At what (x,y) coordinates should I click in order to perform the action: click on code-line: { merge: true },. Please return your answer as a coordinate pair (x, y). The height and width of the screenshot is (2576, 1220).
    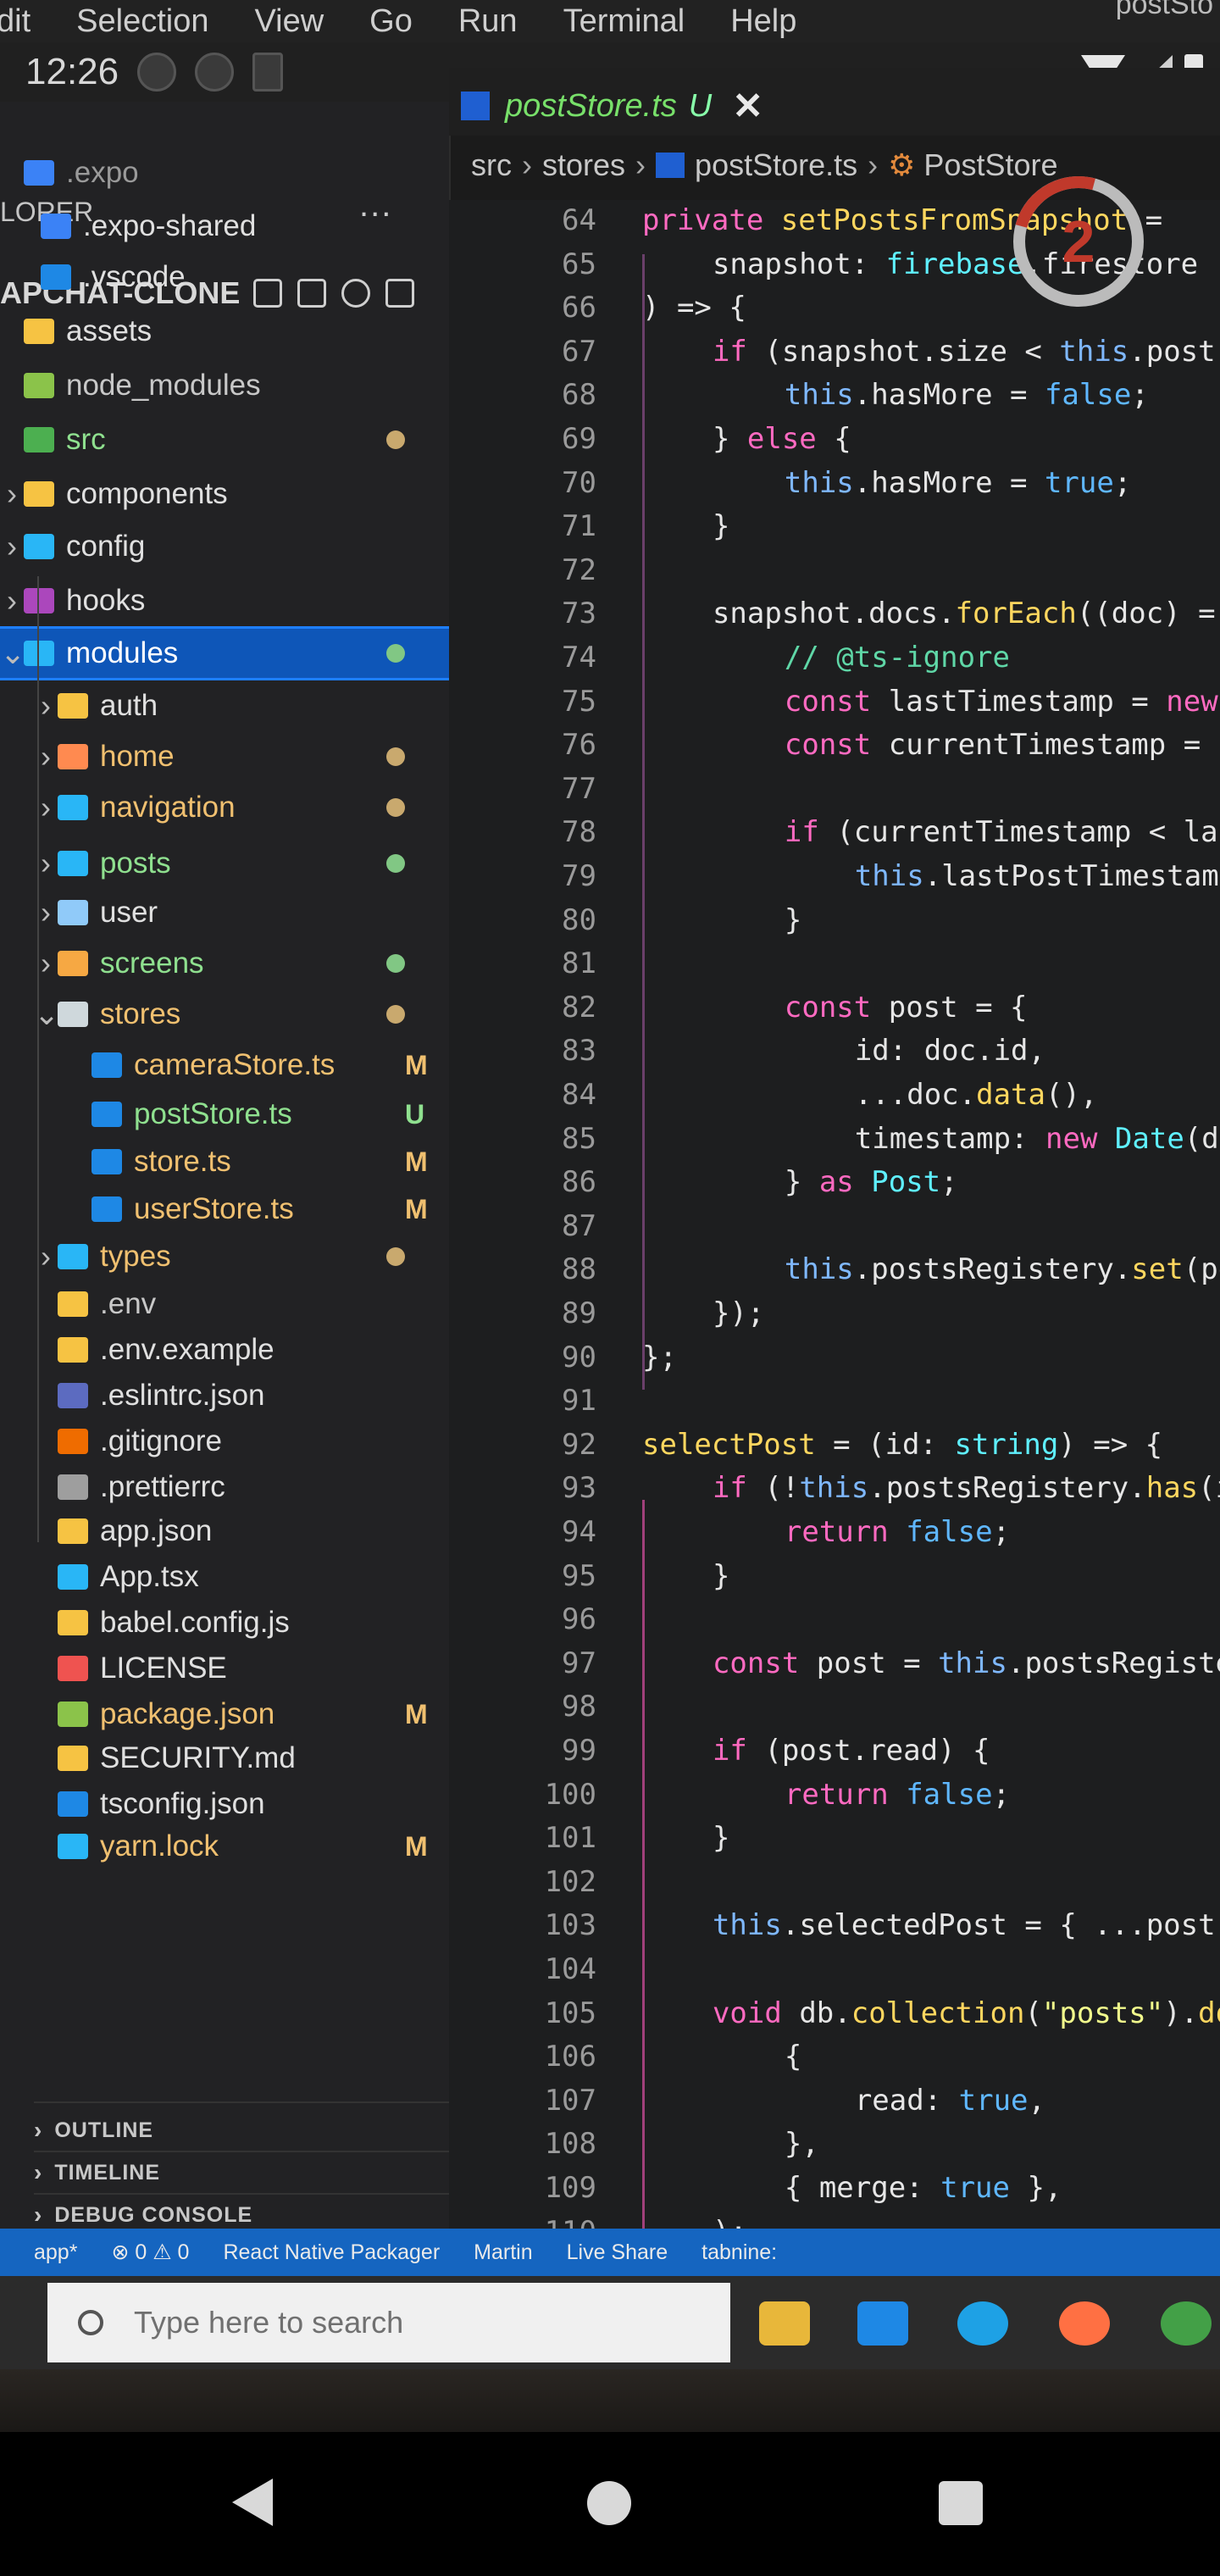
    Looking at the image, I should click on (888, 2188).